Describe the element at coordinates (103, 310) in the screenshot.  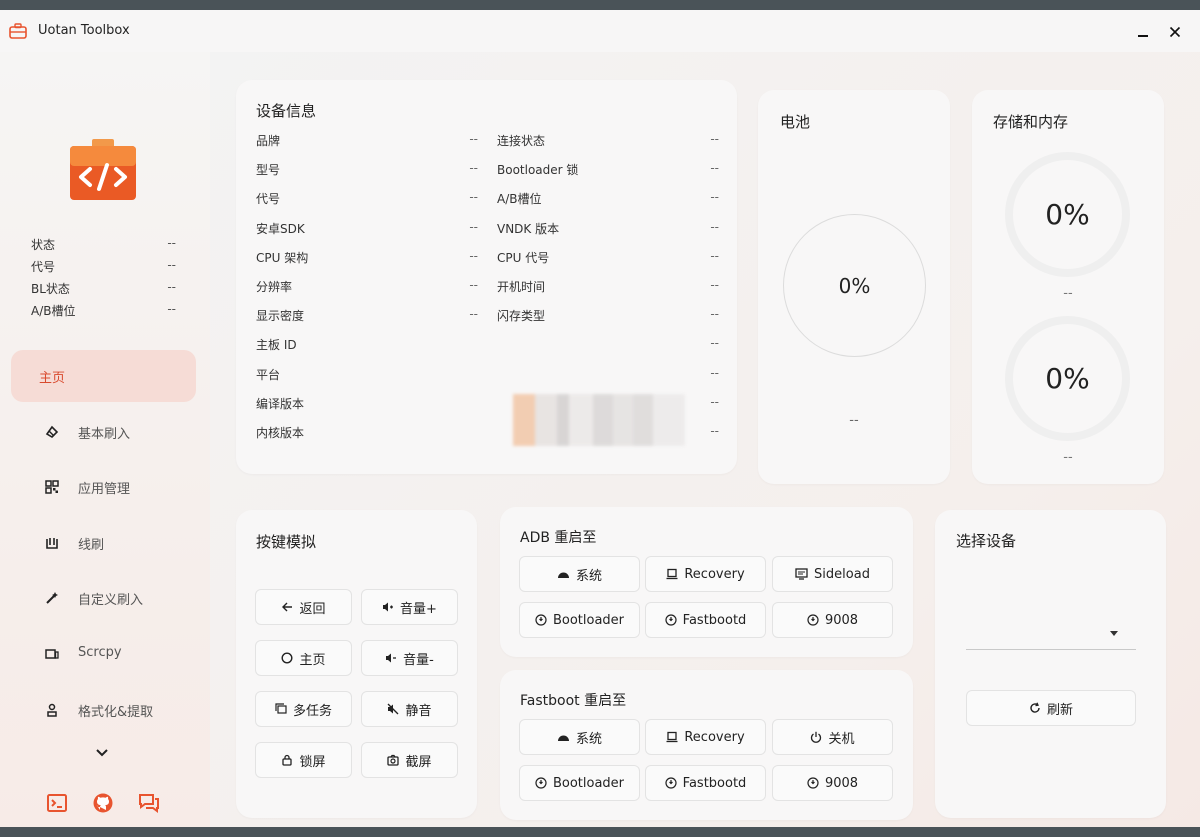
I see `ab-slot-row: A/B槽位 --` at that location.